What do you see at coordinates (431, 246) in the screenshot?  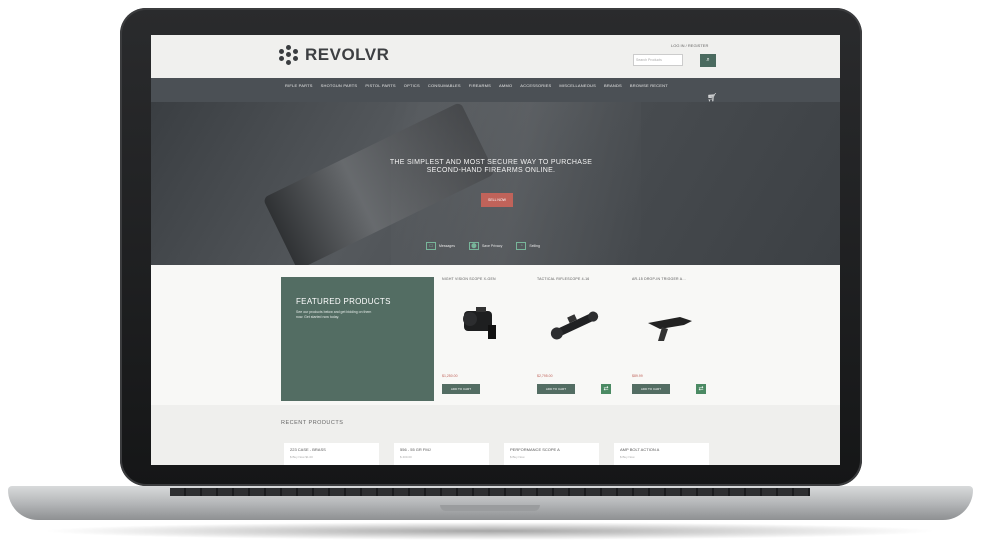 I see `message-icon: ▭` at bounding box center [431, 246].